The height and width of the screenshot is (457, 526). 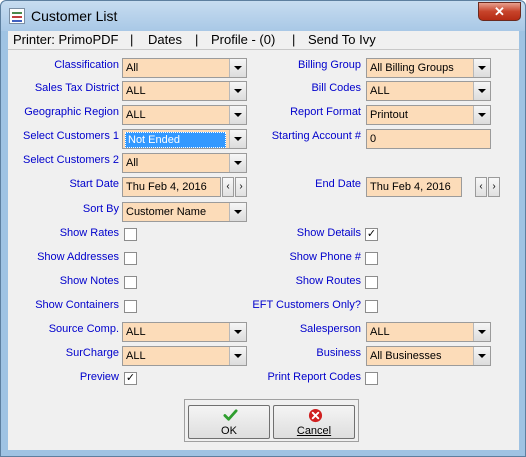 What do you see at coordinates (241, 187) in the screenshot?
I see `start-date-next-button: ›` at bounding box center [241, 187].